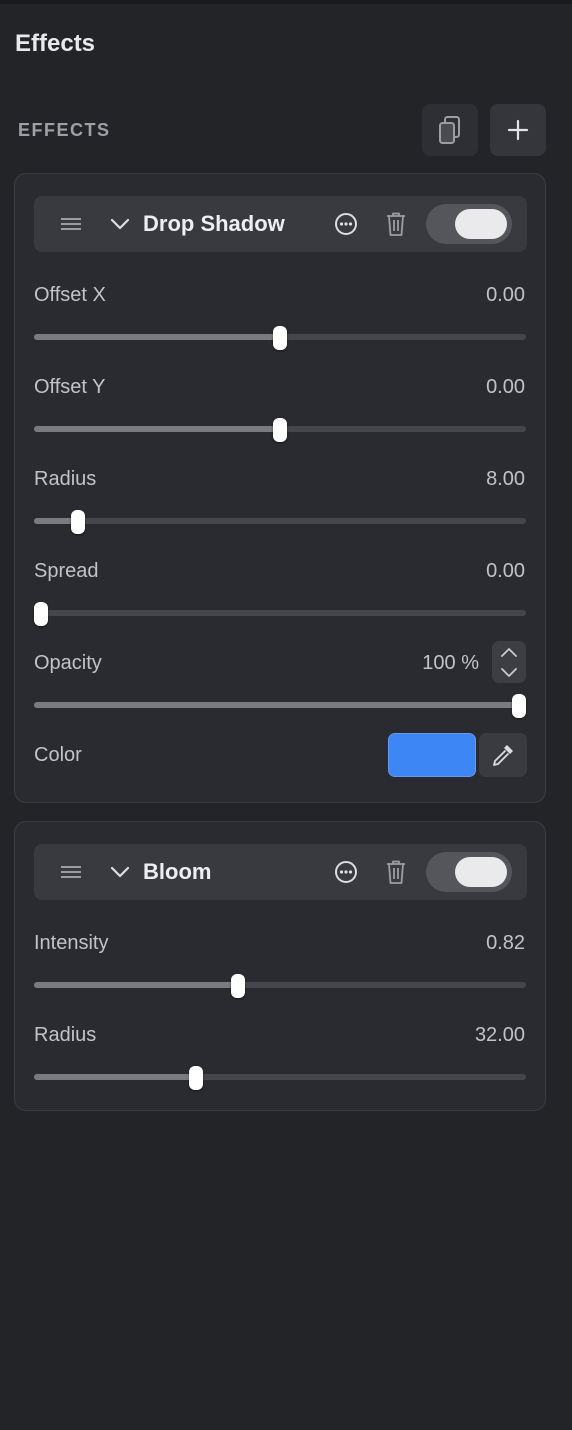  Describe the element at coordinates (58, 755) in the screenshot. I see `param-label-color: Color` at that location.